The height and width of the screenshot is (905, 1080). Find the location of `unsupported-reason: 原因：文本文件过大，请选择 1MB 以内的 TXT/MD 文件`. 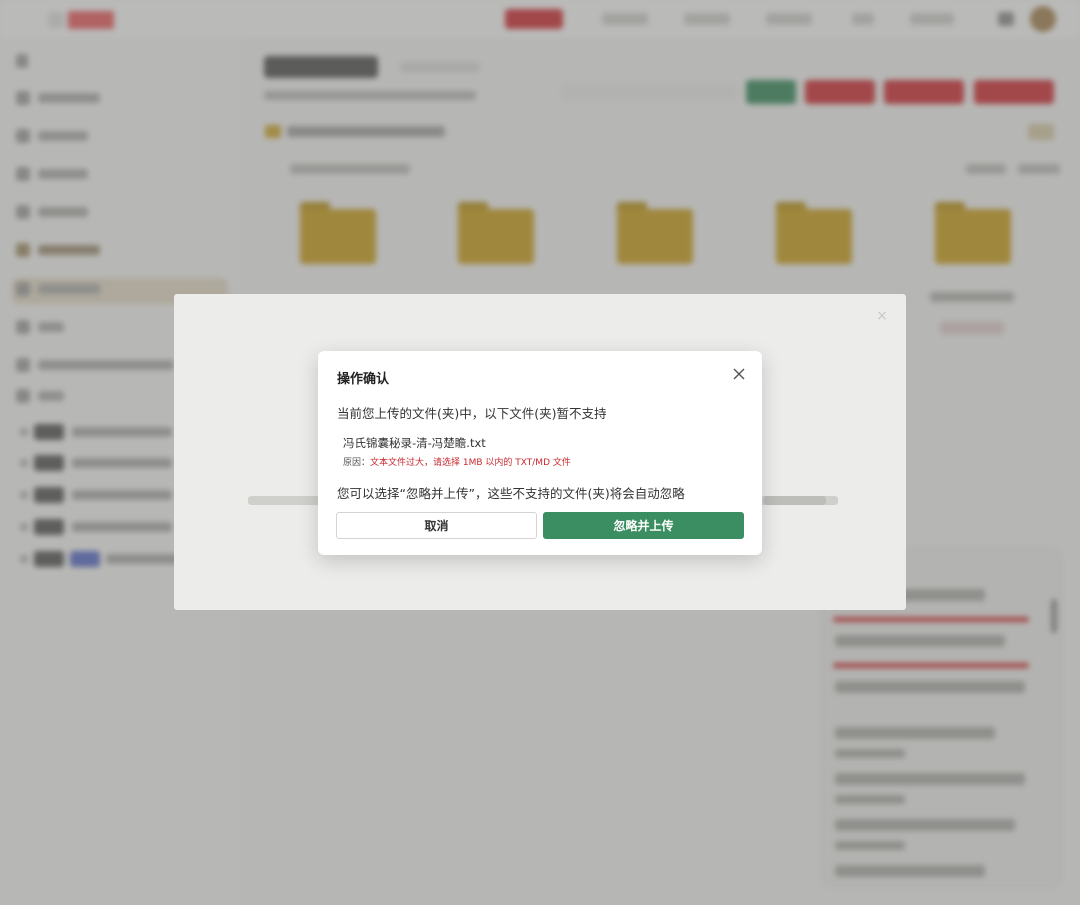

unsupported-reason: 原因：文本文件过大，请选择 1MB 以内的 TXT/MD 文件 is located at coordinates (457, 461).